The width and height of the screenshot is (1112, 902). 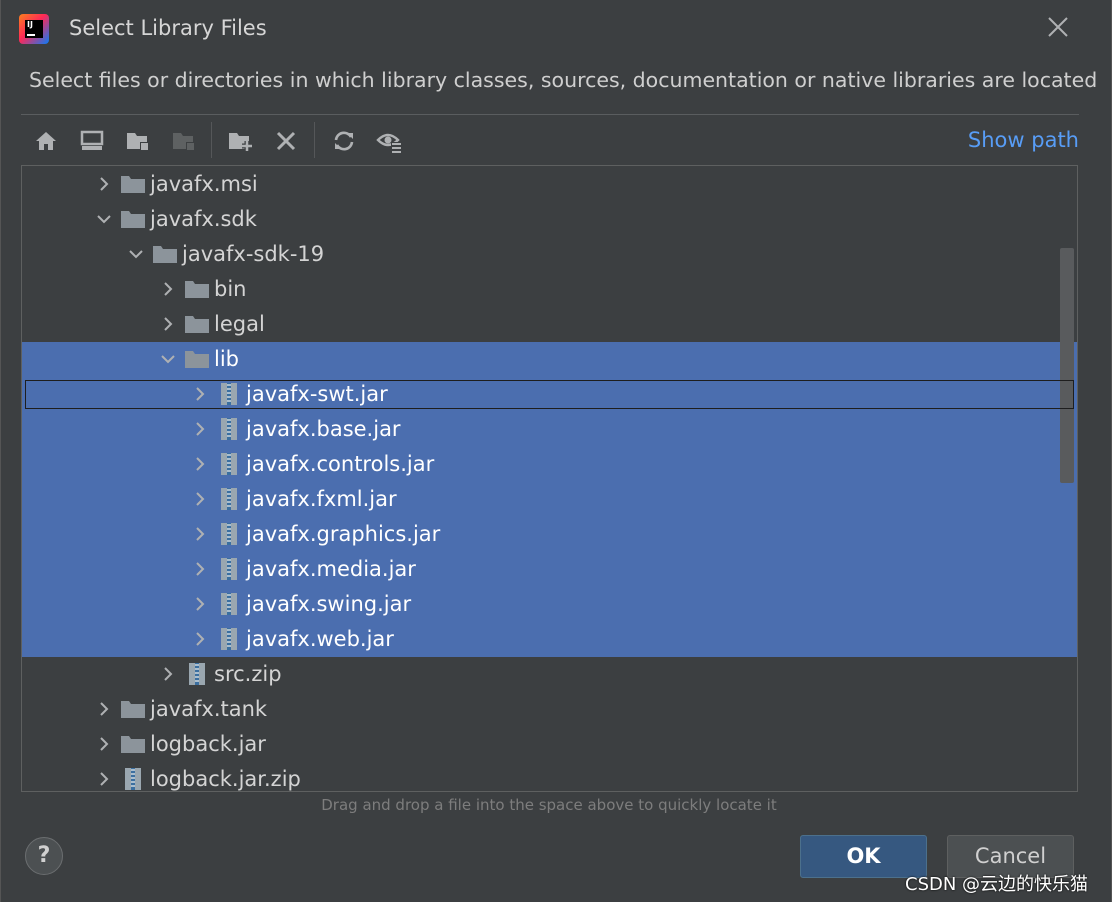 What do you see at coordinates (321, 498) in the screenshot?
I see `tree-row-label: javafx.fxml.jar` at bounding box center [321, 498].